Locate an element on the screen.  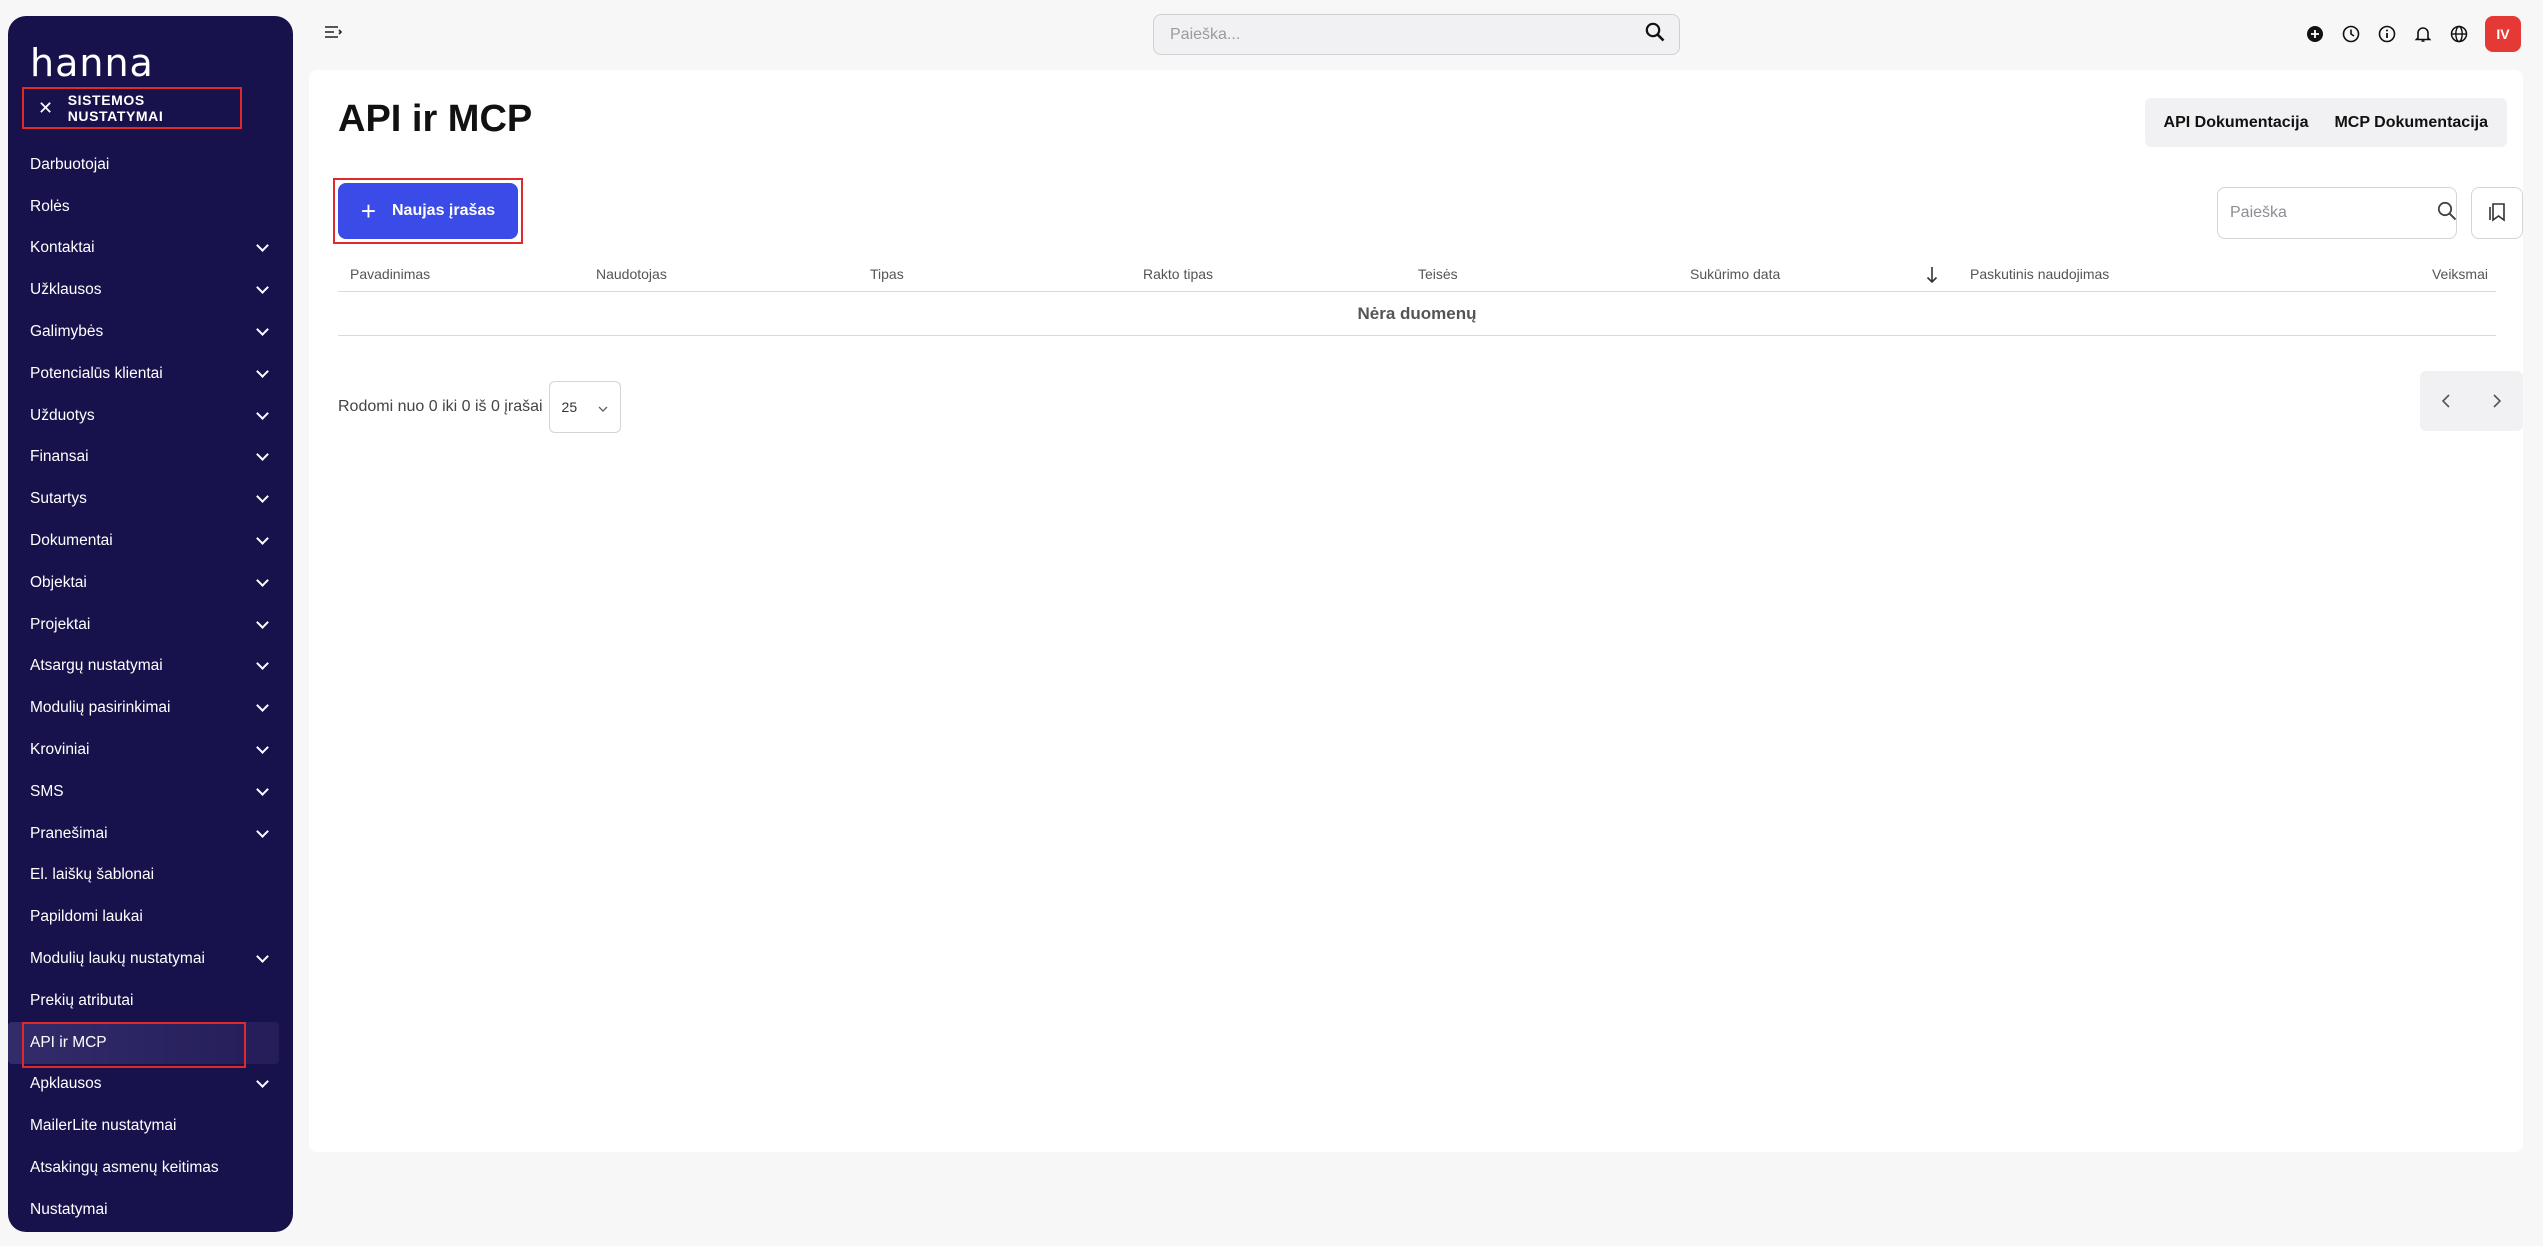
records-count-text: Rodomi nuo 0 iki 0 iš 0 įrašai is located at coordinates (440, 406).